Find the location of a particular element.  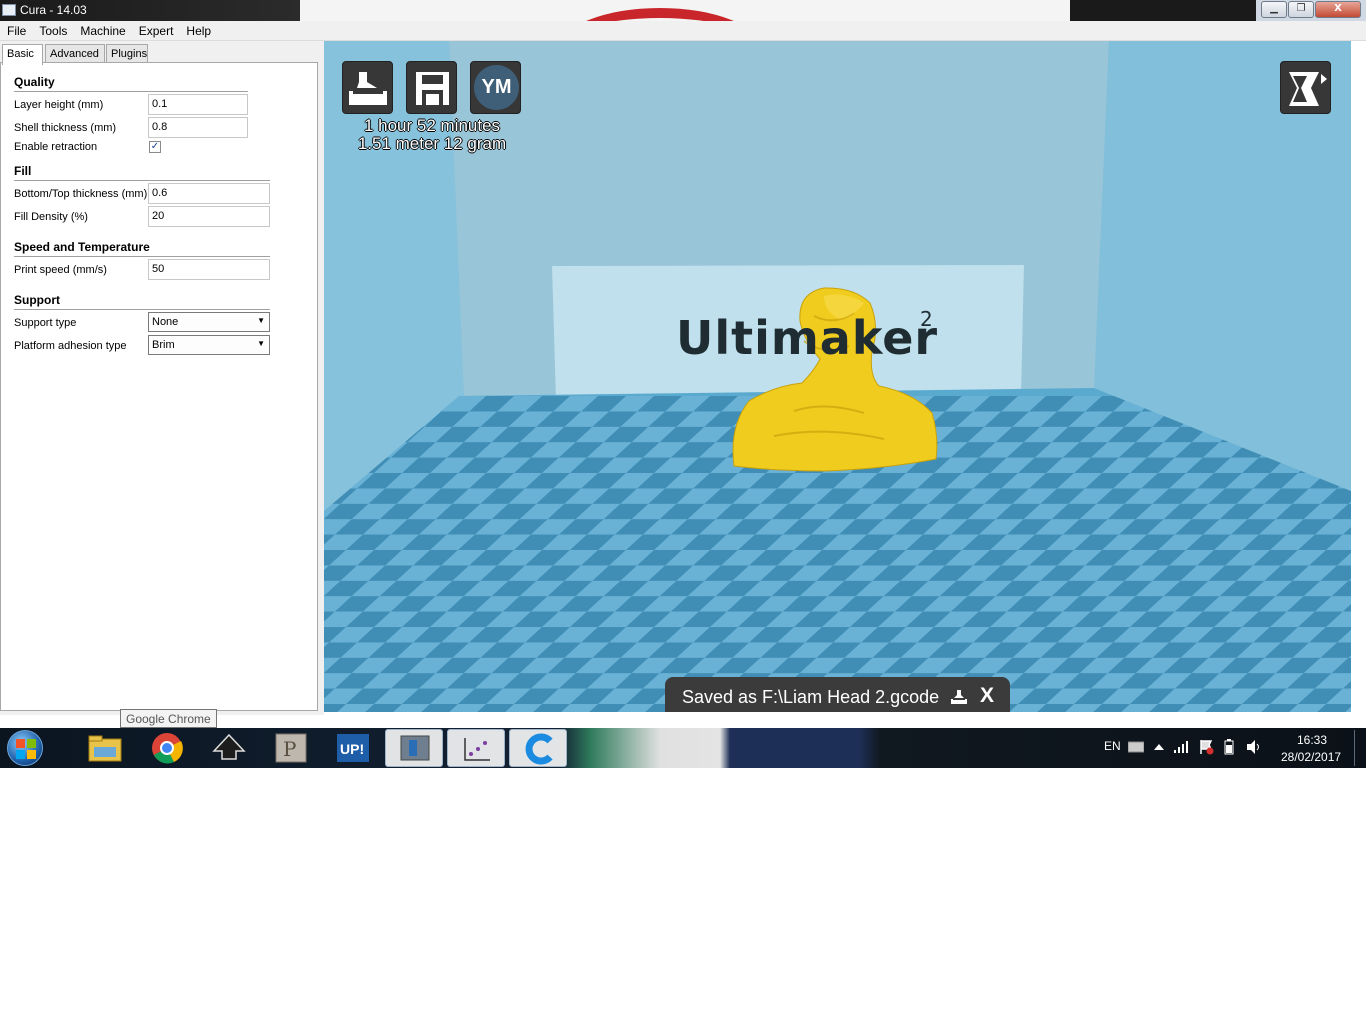

taskbar-chrome is located at coordinates (167, 748).